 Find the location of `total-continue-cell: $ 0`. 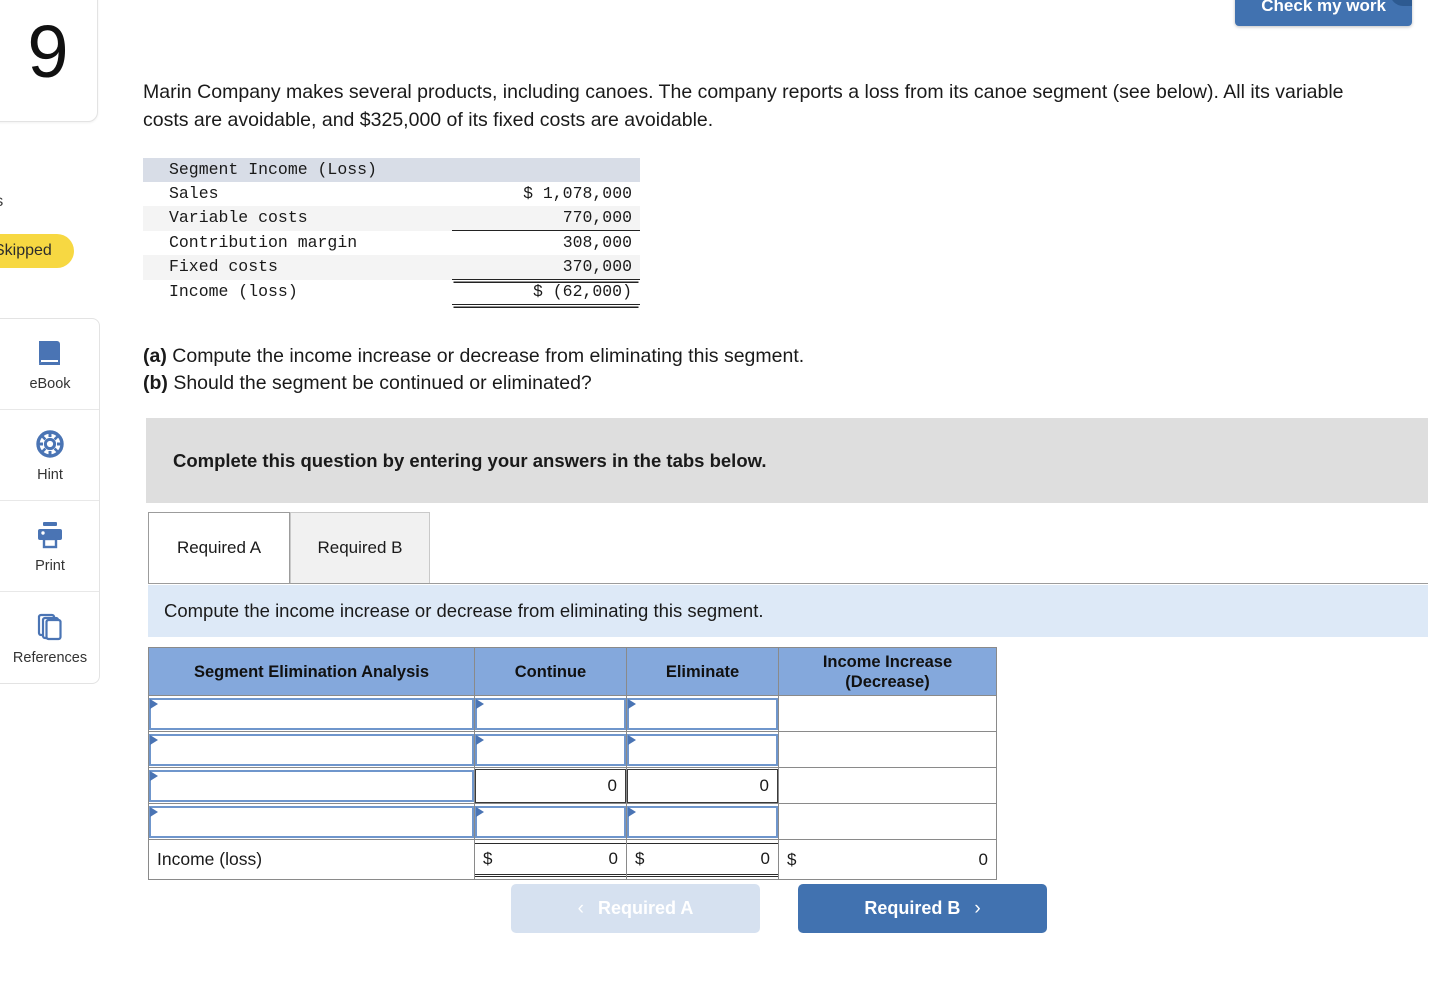

total-continue-cell: $ 0 is located at coordinates (550, 859).